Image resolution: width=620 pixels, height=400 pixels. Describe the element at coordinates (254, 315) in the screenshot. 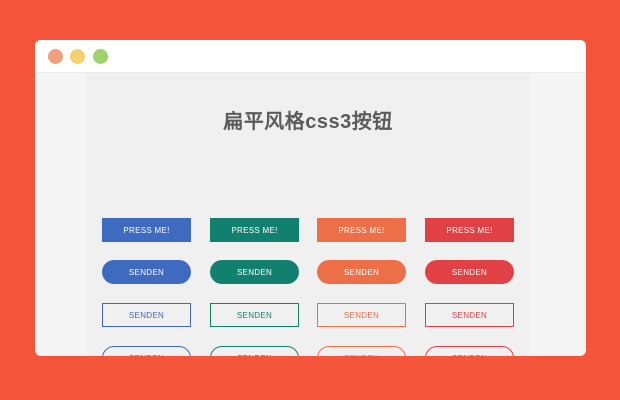

I see `senden-outline-button-teal: SENDEN` at that location.